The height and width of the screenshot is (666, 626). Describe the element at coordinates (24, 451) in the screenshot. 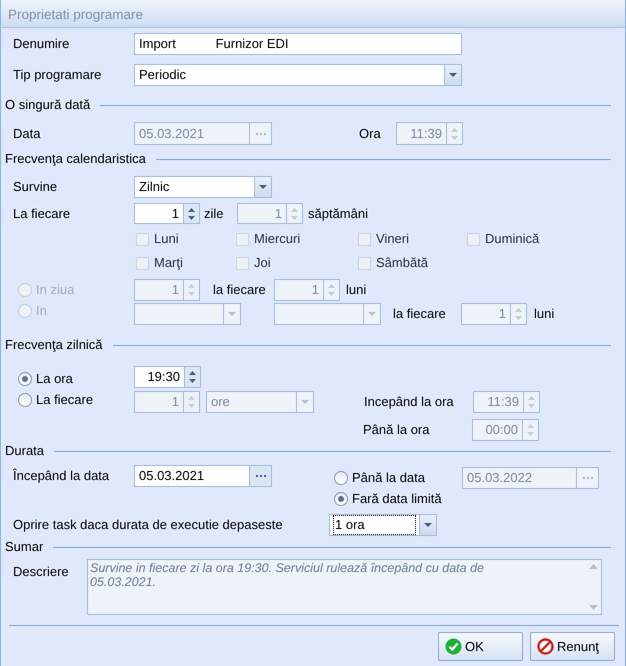

I see `section-title: Durata` at that location.